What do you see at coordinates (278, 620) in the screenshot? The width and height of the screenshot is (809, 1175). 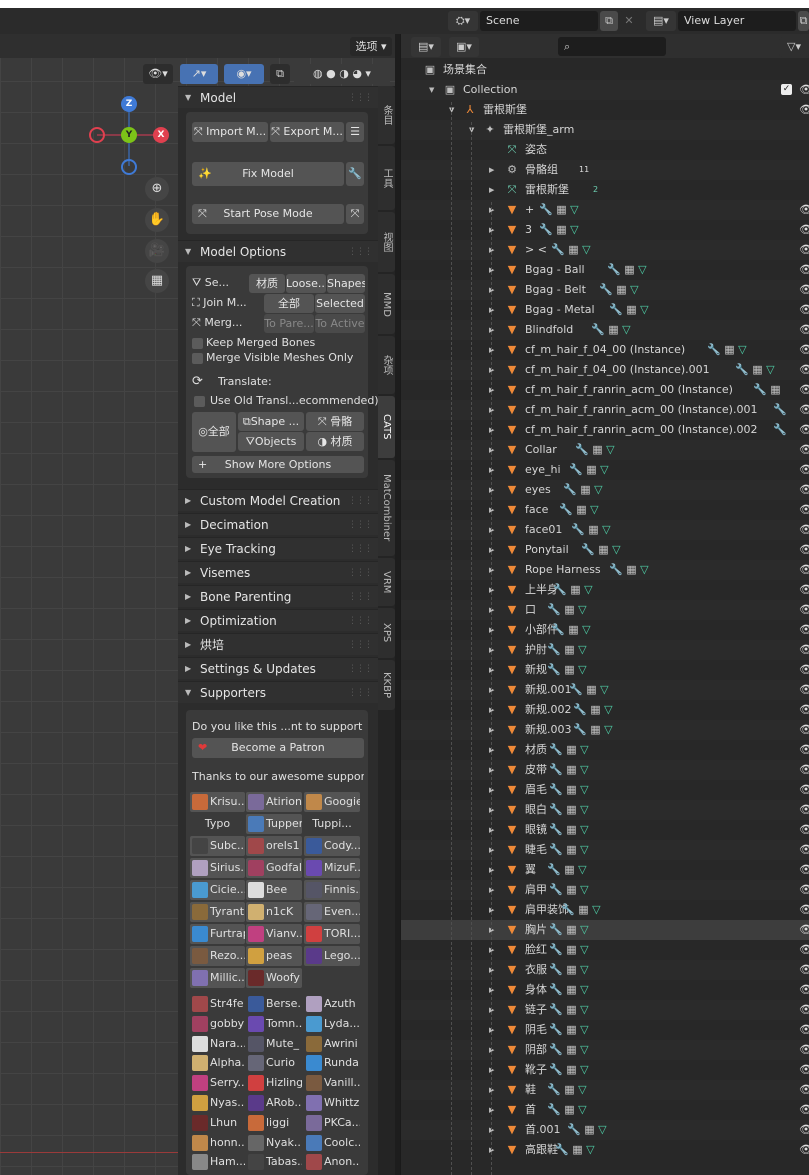 I see `optimization-header: ▶ Optimization ⋮⋮⋮` at bounding box center [278, 620].